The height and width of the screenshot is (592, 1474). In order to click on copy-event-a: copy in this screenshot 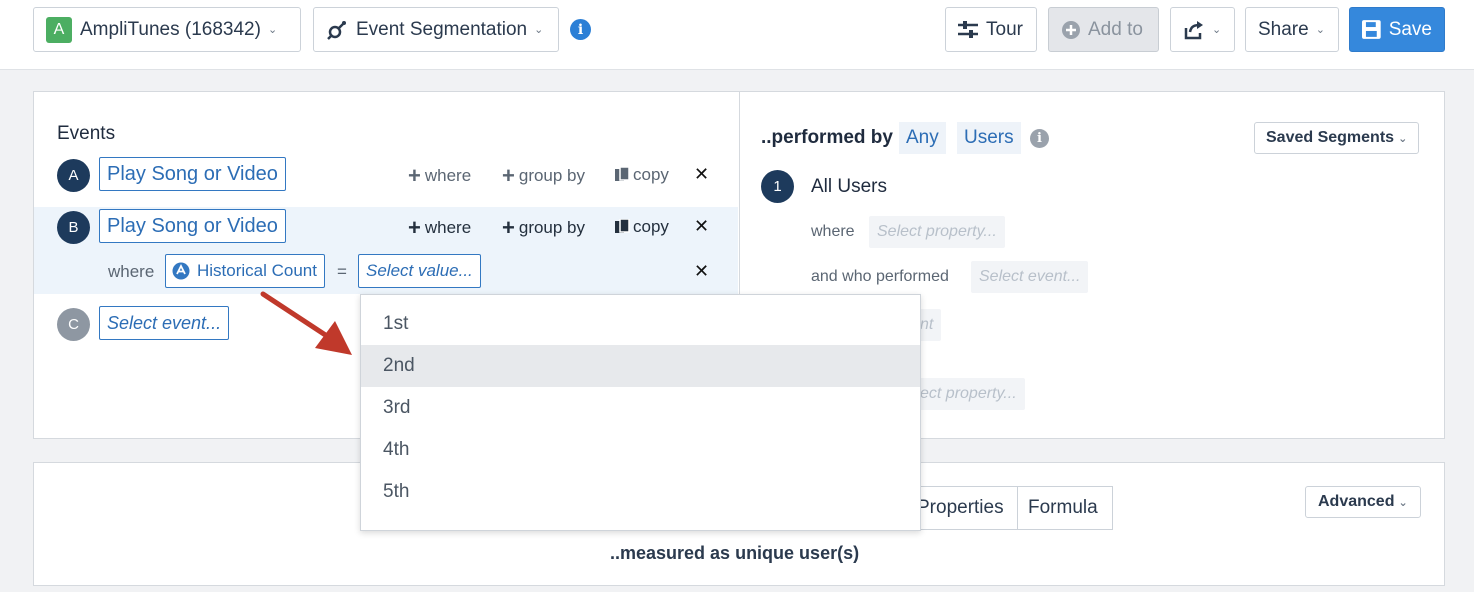, I will do `click(642, 175)`.